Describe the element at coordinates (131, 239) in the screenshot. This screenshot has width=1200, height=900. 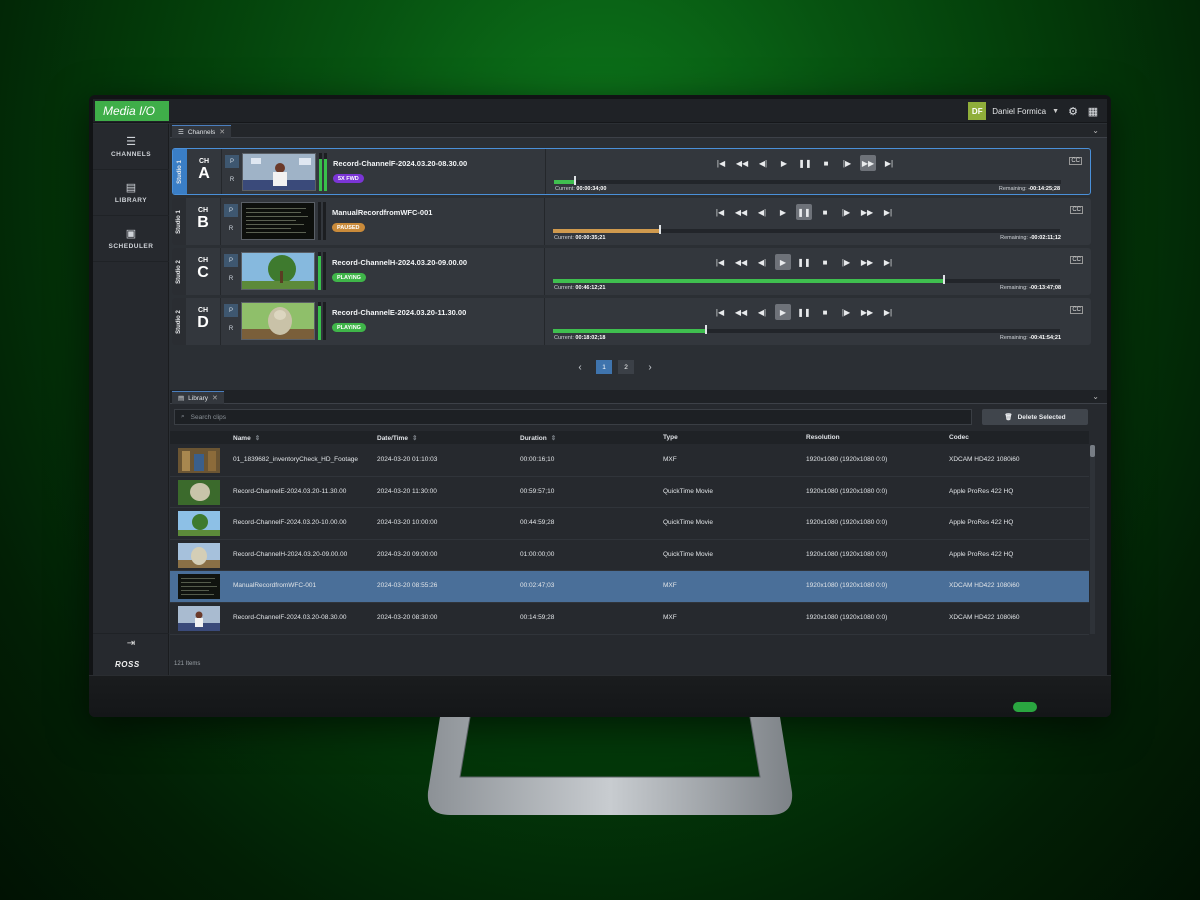
I see `sidebar-item-scheduler: ▣ SCHEDULER` at that location.